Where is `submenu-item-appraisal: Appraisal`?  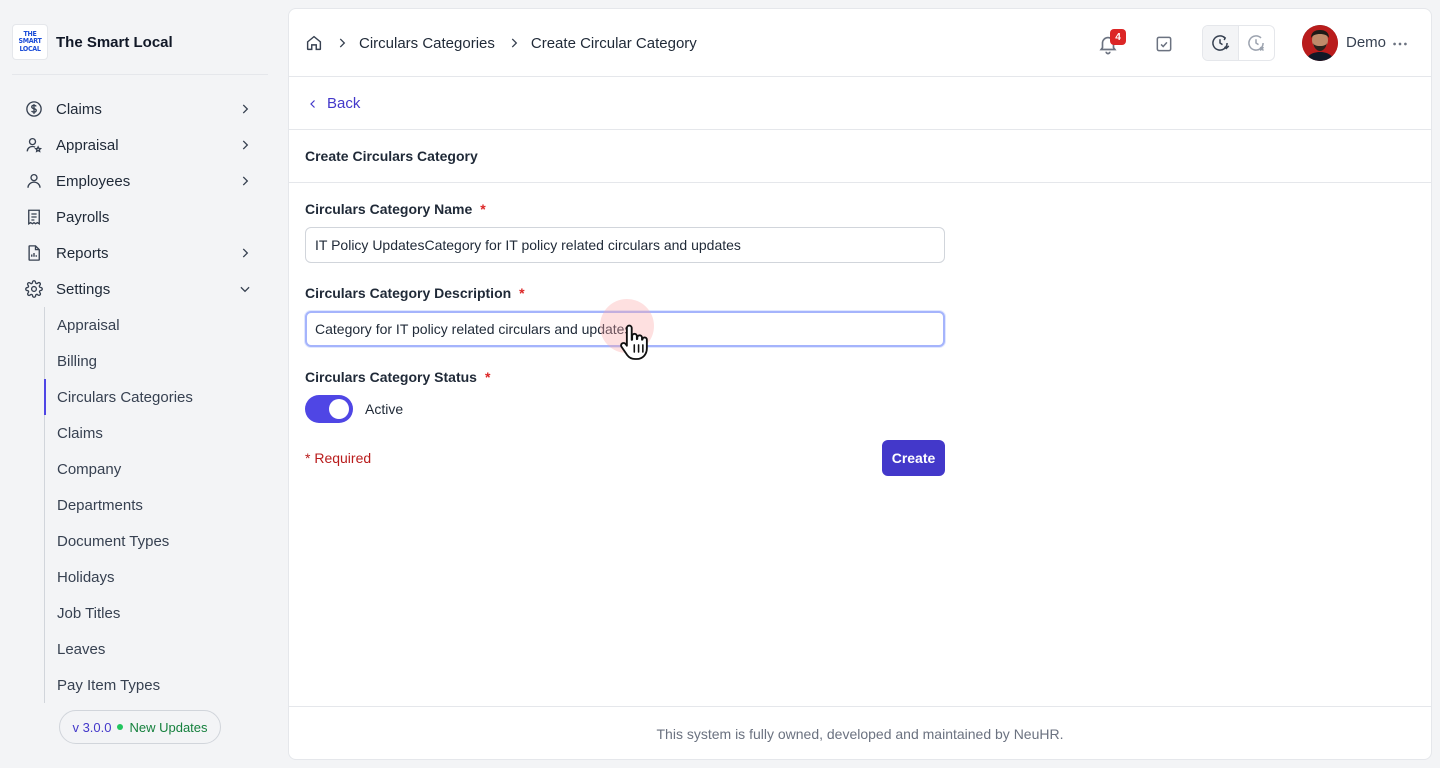 submenu-item-appraisal: Appraisal is located at coordinates (88, 325).